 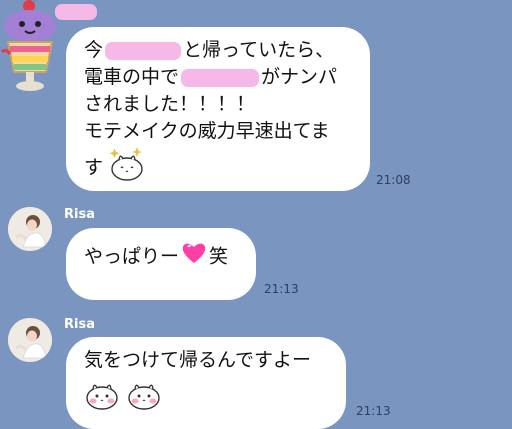 What do you see at coordinates (132, 256) in the screenshot?
I see `message-2-text: やっぱりー` at bounding box center [132, 256].